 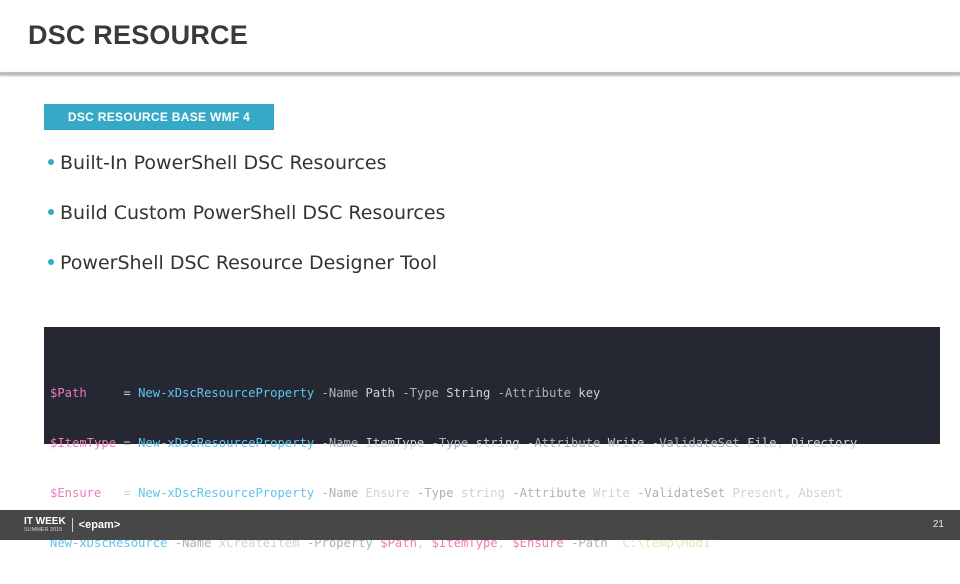 I want to click on section-tag: DSC RESOURCE BASE WMF 4, so click(x=159, y=117).